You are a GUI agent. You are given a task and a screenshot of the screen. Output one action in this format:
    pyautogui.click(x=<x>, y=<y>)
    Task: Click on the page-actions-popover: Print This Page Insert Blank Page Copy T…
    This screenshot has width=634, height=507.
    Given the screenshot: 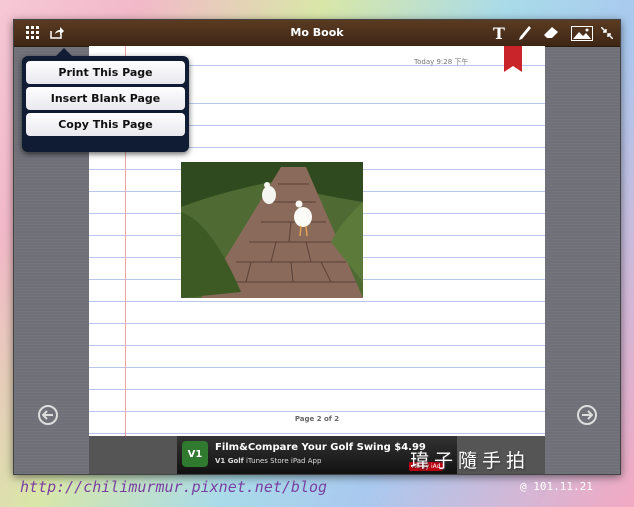 What is the action you would take?
    pyautogui.click(x=105, y=100)
    